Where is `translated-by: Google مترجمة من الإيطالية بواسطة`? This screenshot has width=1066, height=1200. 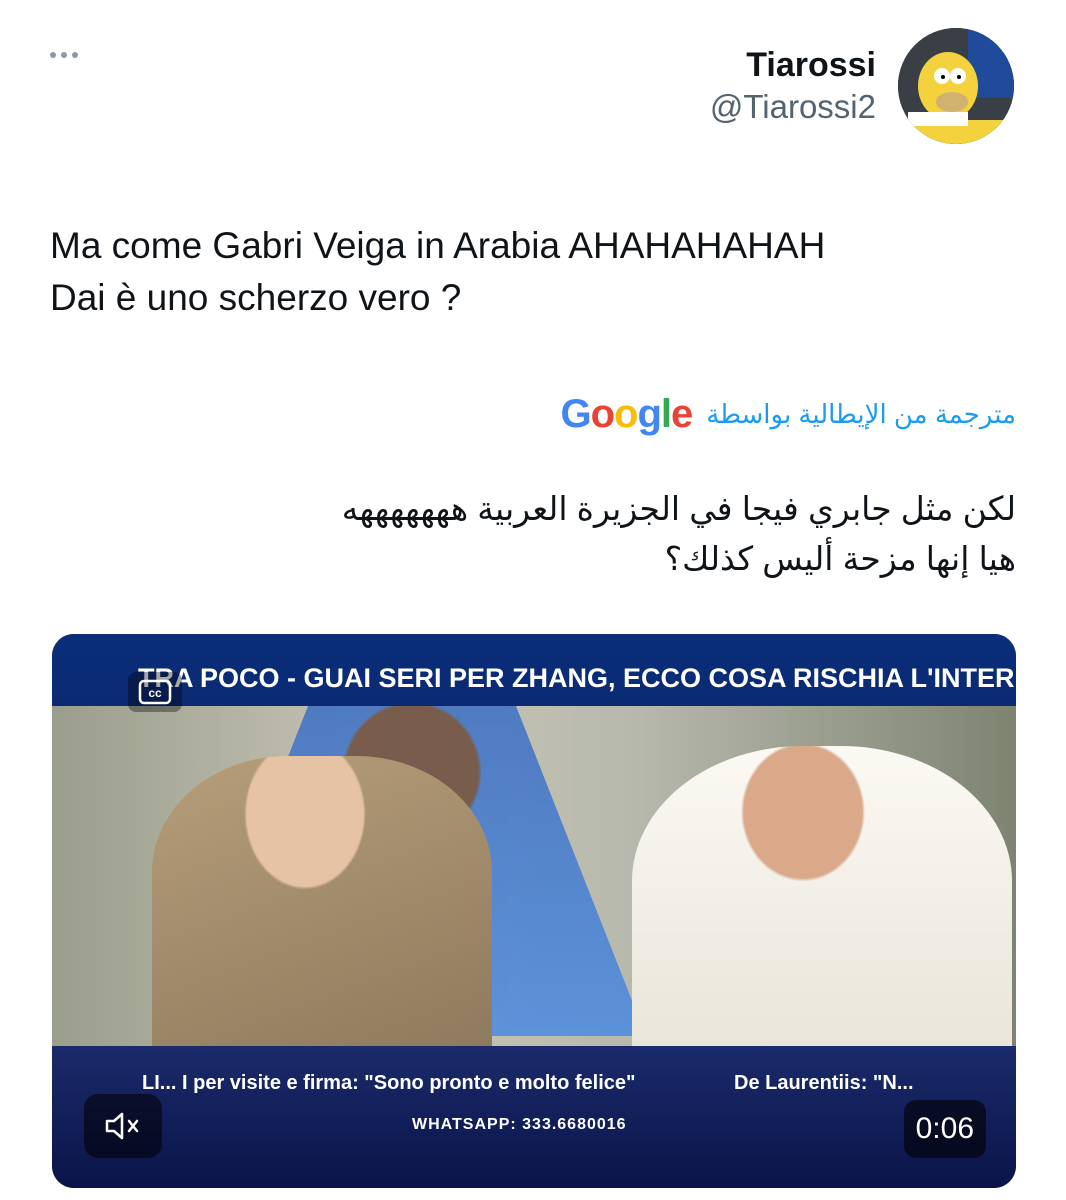
translated-by: Google مترجمة من الإيطالية بواسطة is located at coordinates (788, 414).